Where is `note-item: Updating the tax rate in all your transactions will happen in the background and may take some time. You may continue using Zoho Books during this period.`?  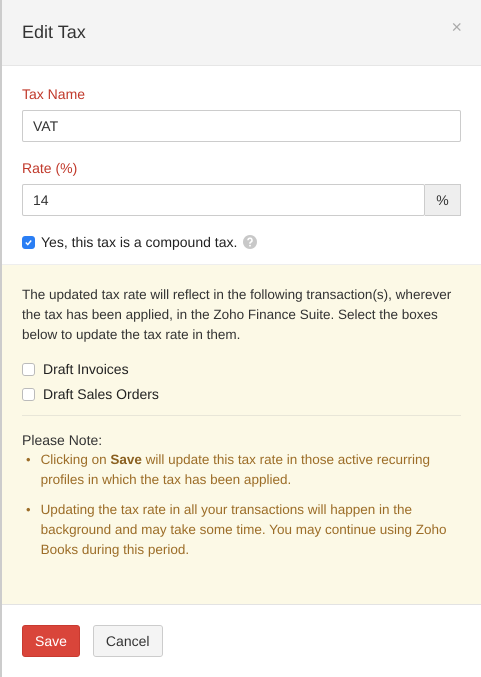 note-item: Updating the tax rate in all your transactions will happen in the background and may take some time. You may continue using Zoho Books during this period. is located at coordinates (244, 530).